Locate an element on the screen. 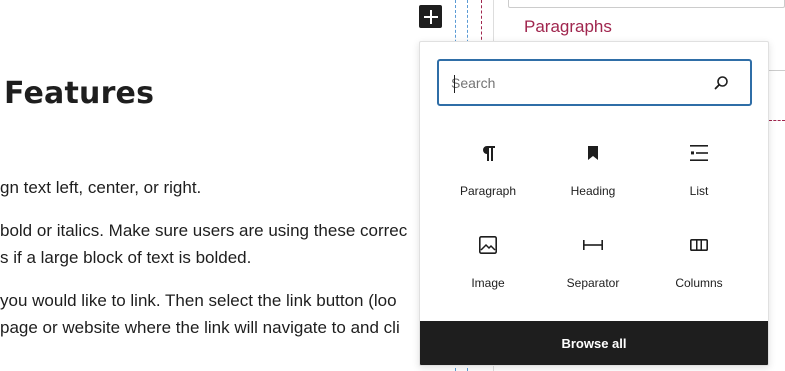 The image size is (785, 371). separator-icon is located at coordinates (593, 245).